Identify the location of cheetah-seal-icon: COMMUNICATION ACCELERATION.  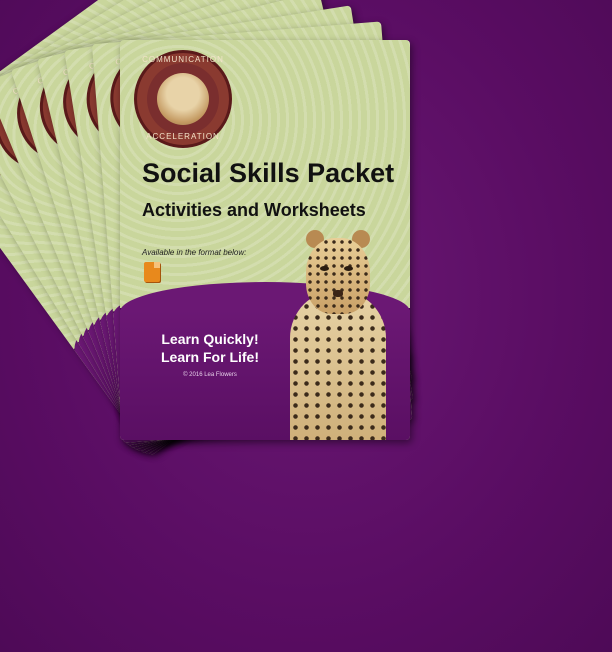
(183, 99).